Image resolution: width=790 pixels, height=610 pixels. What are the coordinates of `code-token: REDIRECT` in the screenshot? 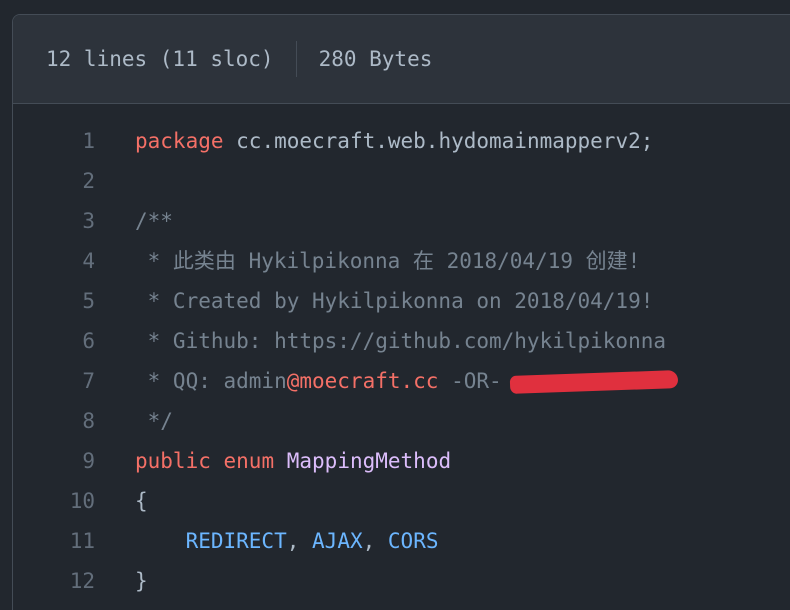 It's located at (236, 541).